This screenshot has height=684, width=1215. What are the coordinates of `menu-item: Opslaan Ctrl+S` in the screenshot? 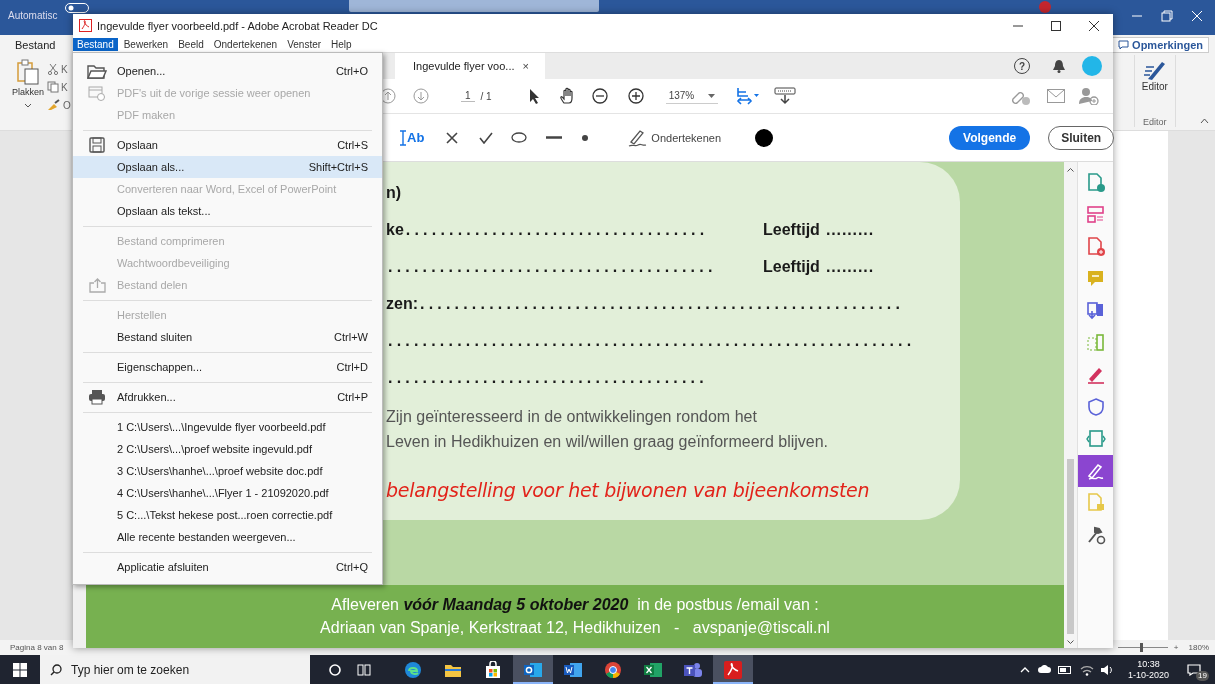 It's located at (227, 145).